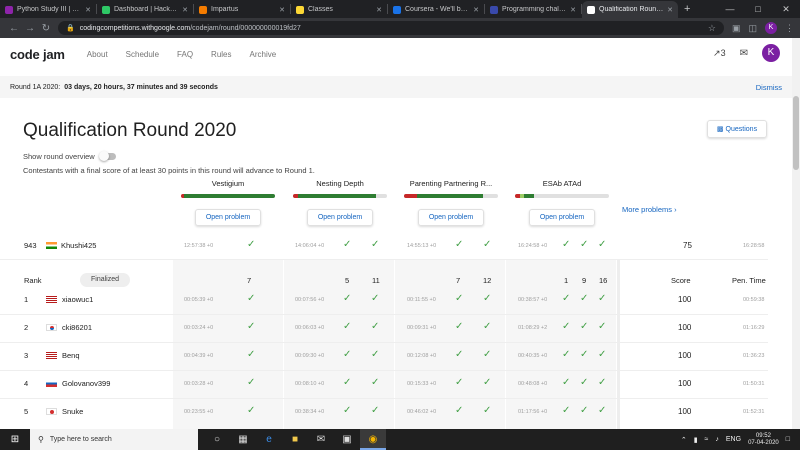 This screenshot has height=450, width=800. I want to click on flag-ru-icon, so click(51, 383).